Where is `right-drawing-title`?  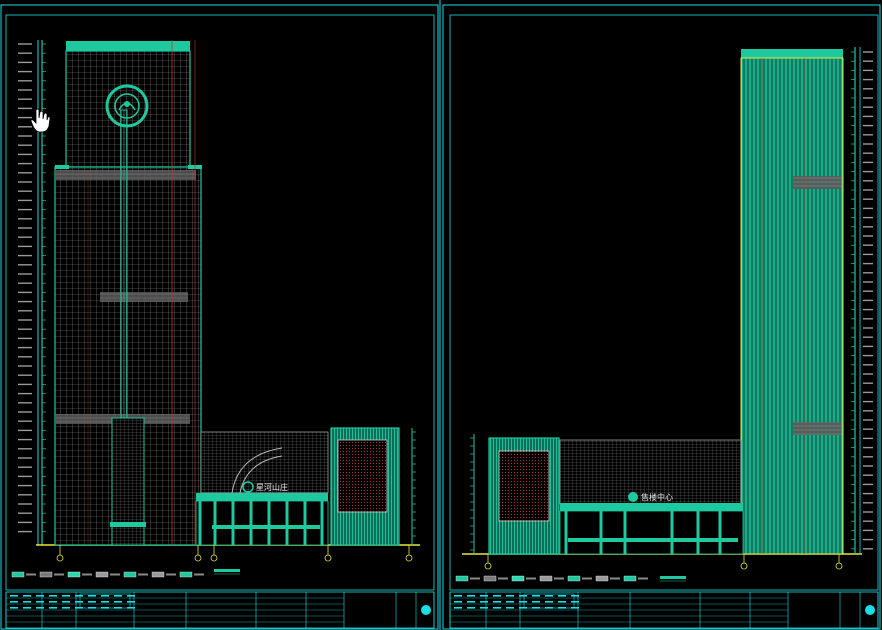
right-drawing-title is located at coordinates (673, 579).